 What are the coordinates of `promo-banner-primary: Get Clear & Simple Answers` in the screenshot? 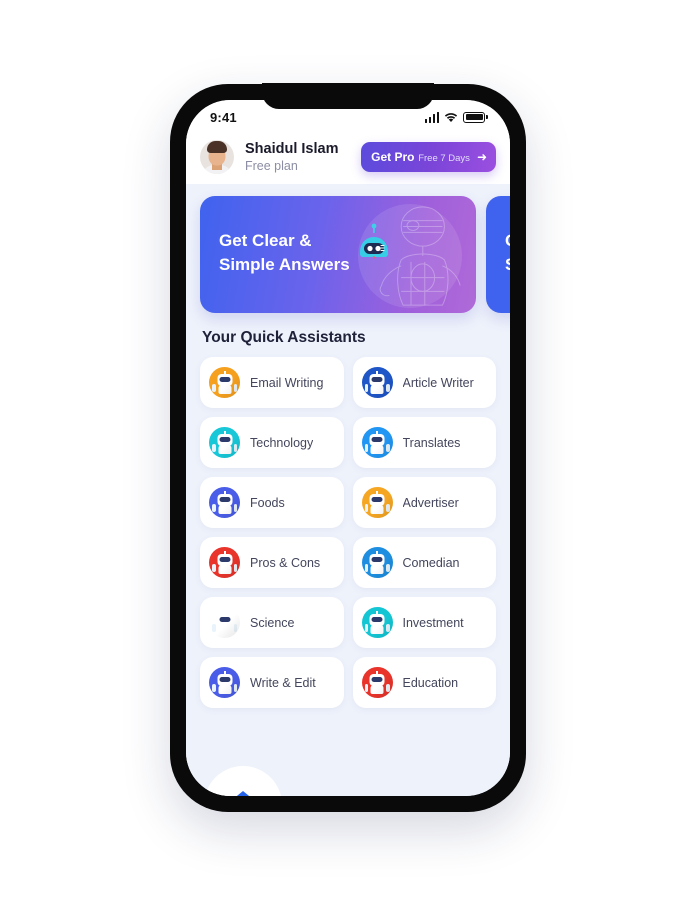 It's located at (338, 254).